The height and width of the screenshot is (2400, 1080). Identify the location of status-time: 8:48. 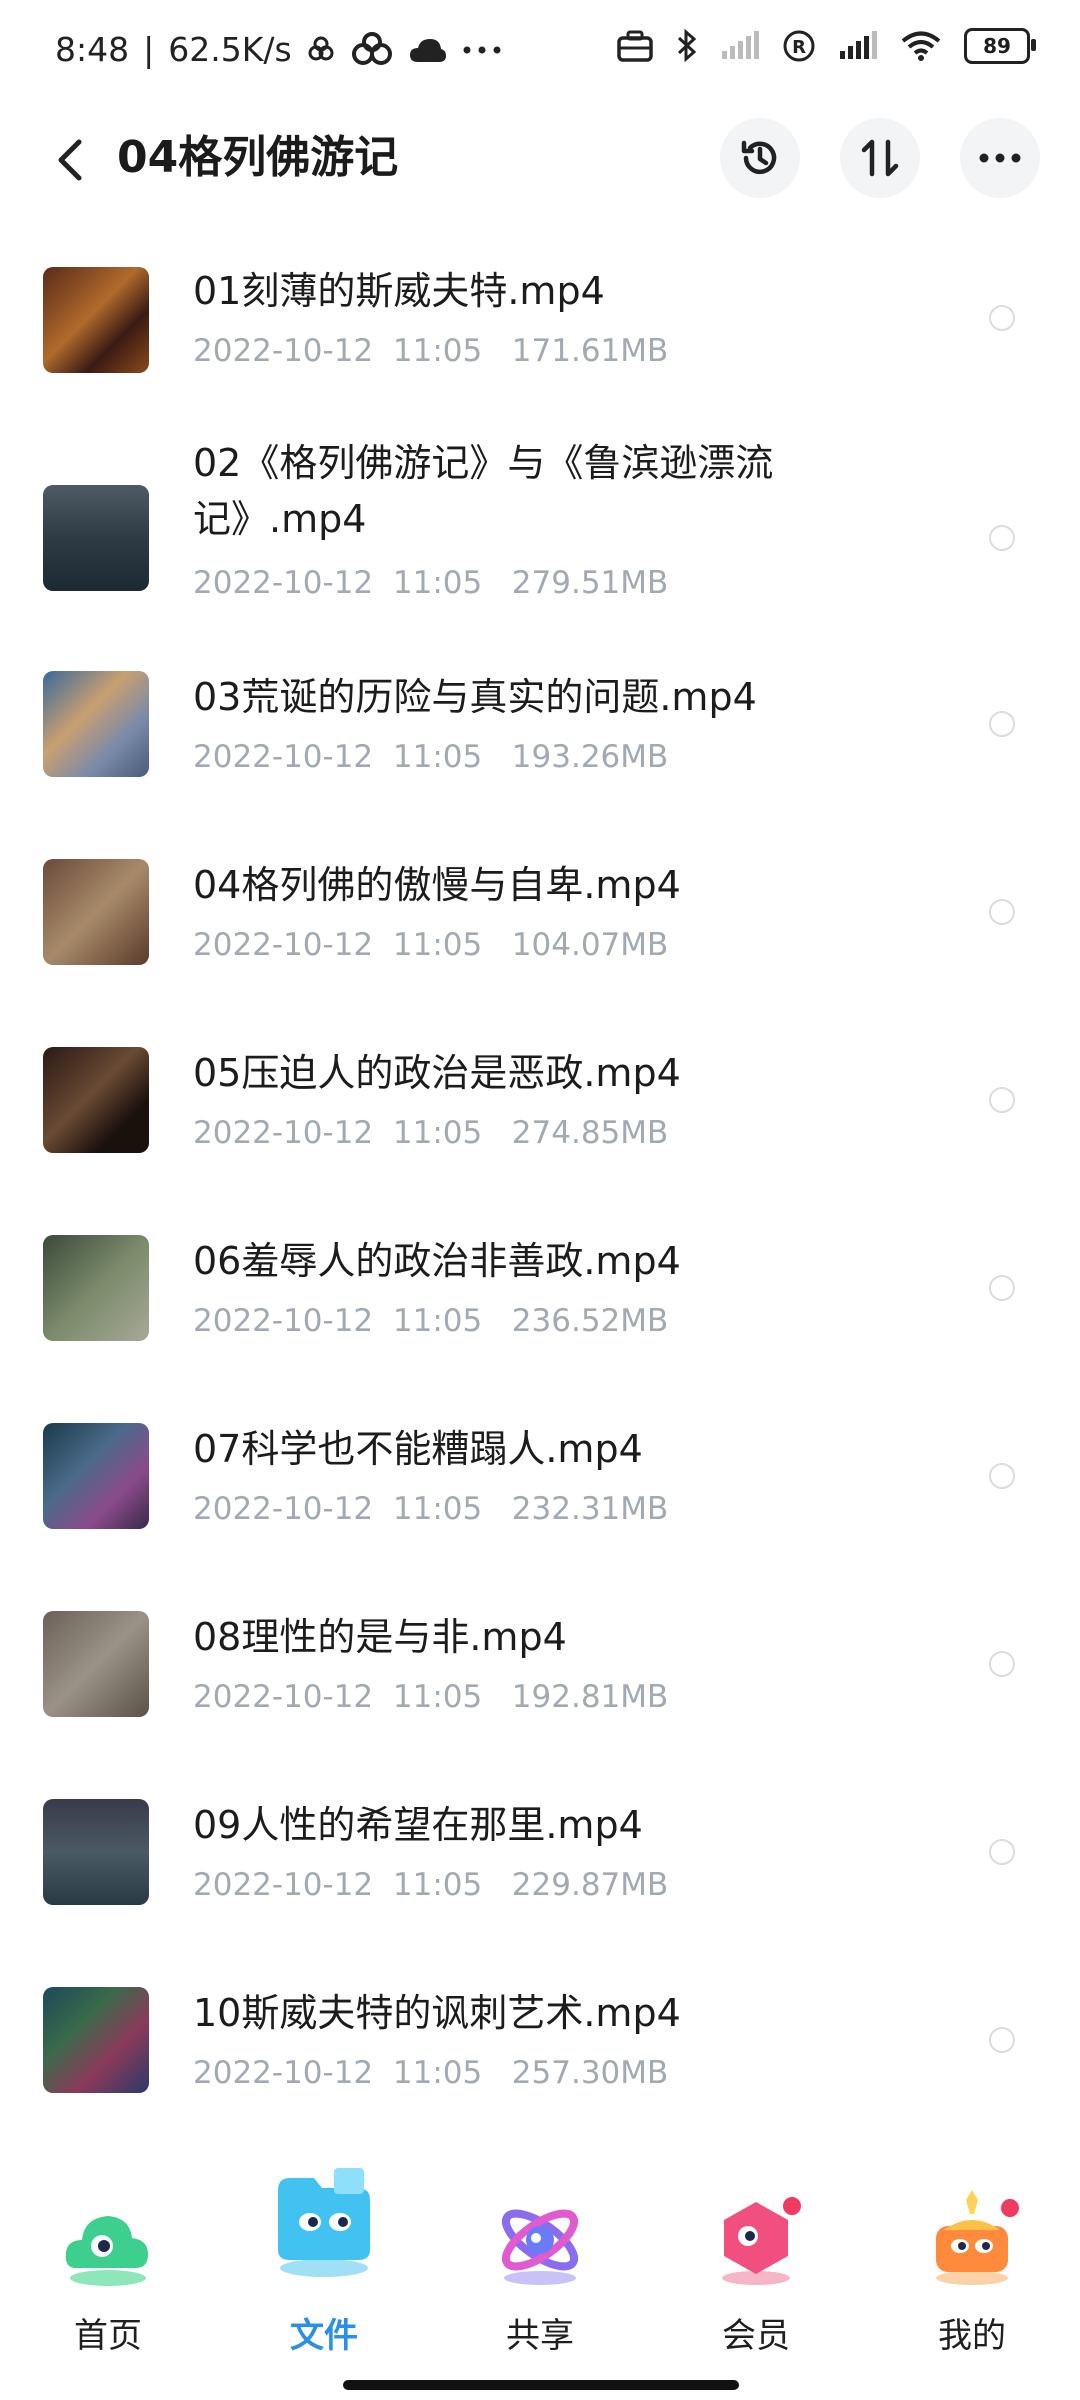
(92, 49).